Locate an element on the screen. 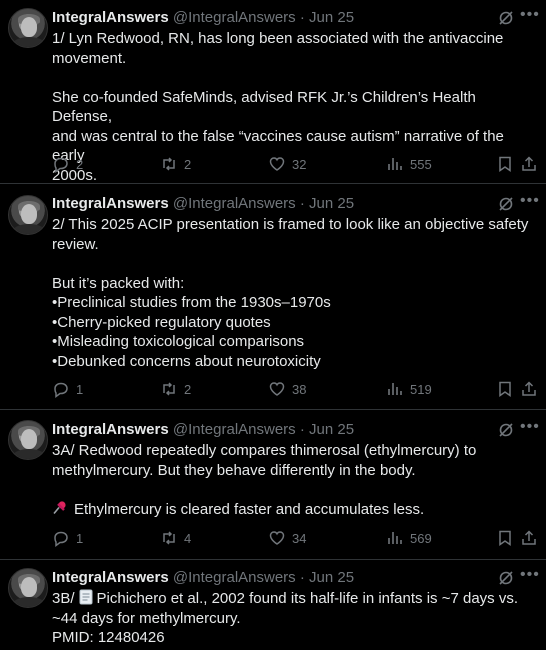 This screenshot has height=650, width=546. like-button: 34 is located at coordinates (287, 538).